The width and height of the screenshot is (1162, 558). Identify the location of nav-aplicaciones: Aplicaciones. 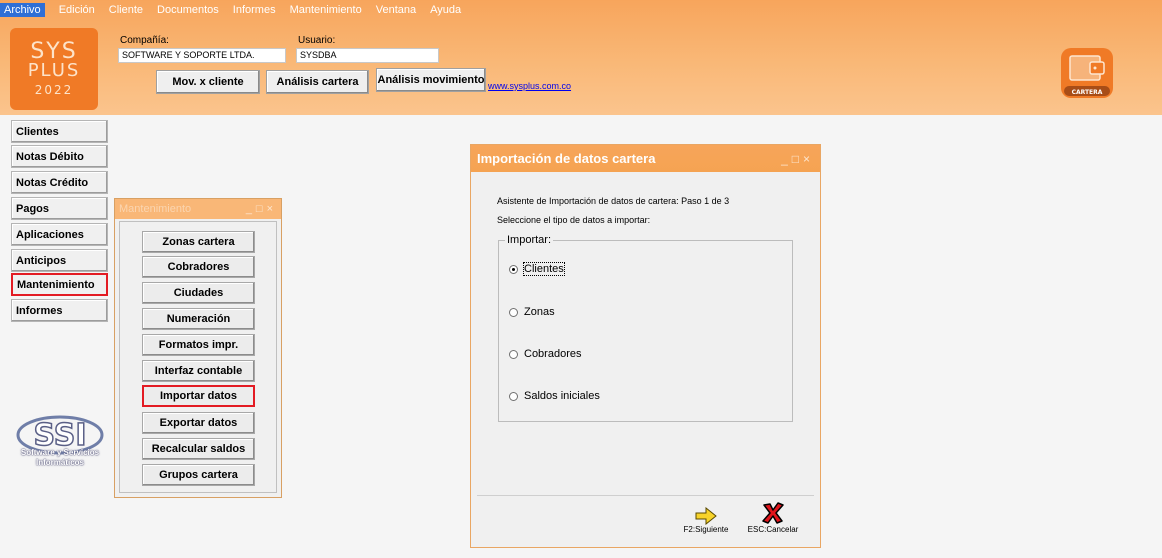
(59, 234).